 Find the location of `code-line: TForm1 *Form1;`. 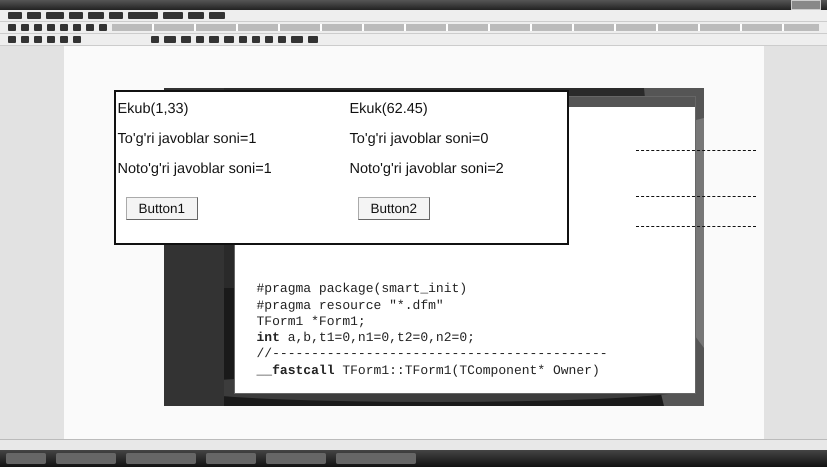

code-line: TForm1 *Form1; is located at coordinates (311, 322).